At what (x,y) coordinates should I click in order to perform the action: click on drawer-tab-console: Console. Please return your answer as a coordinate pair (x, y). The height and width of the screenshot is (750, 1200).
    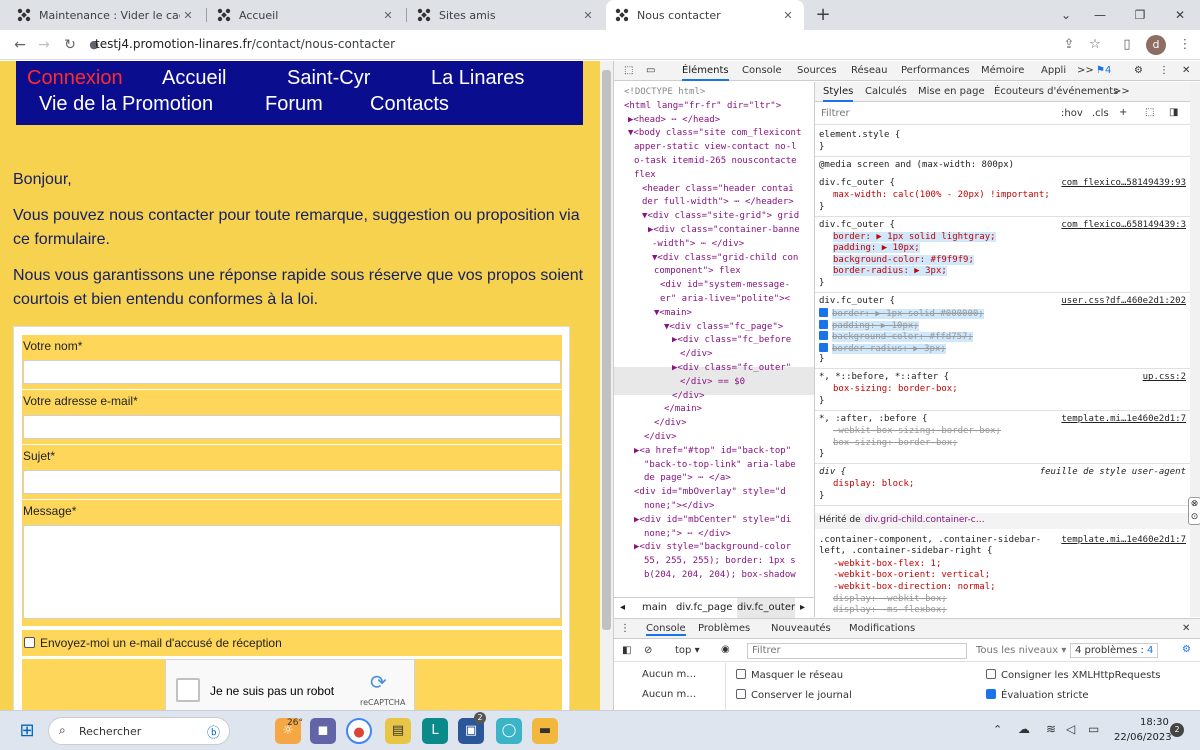
    Looking at the image, I should click on (666, 629).